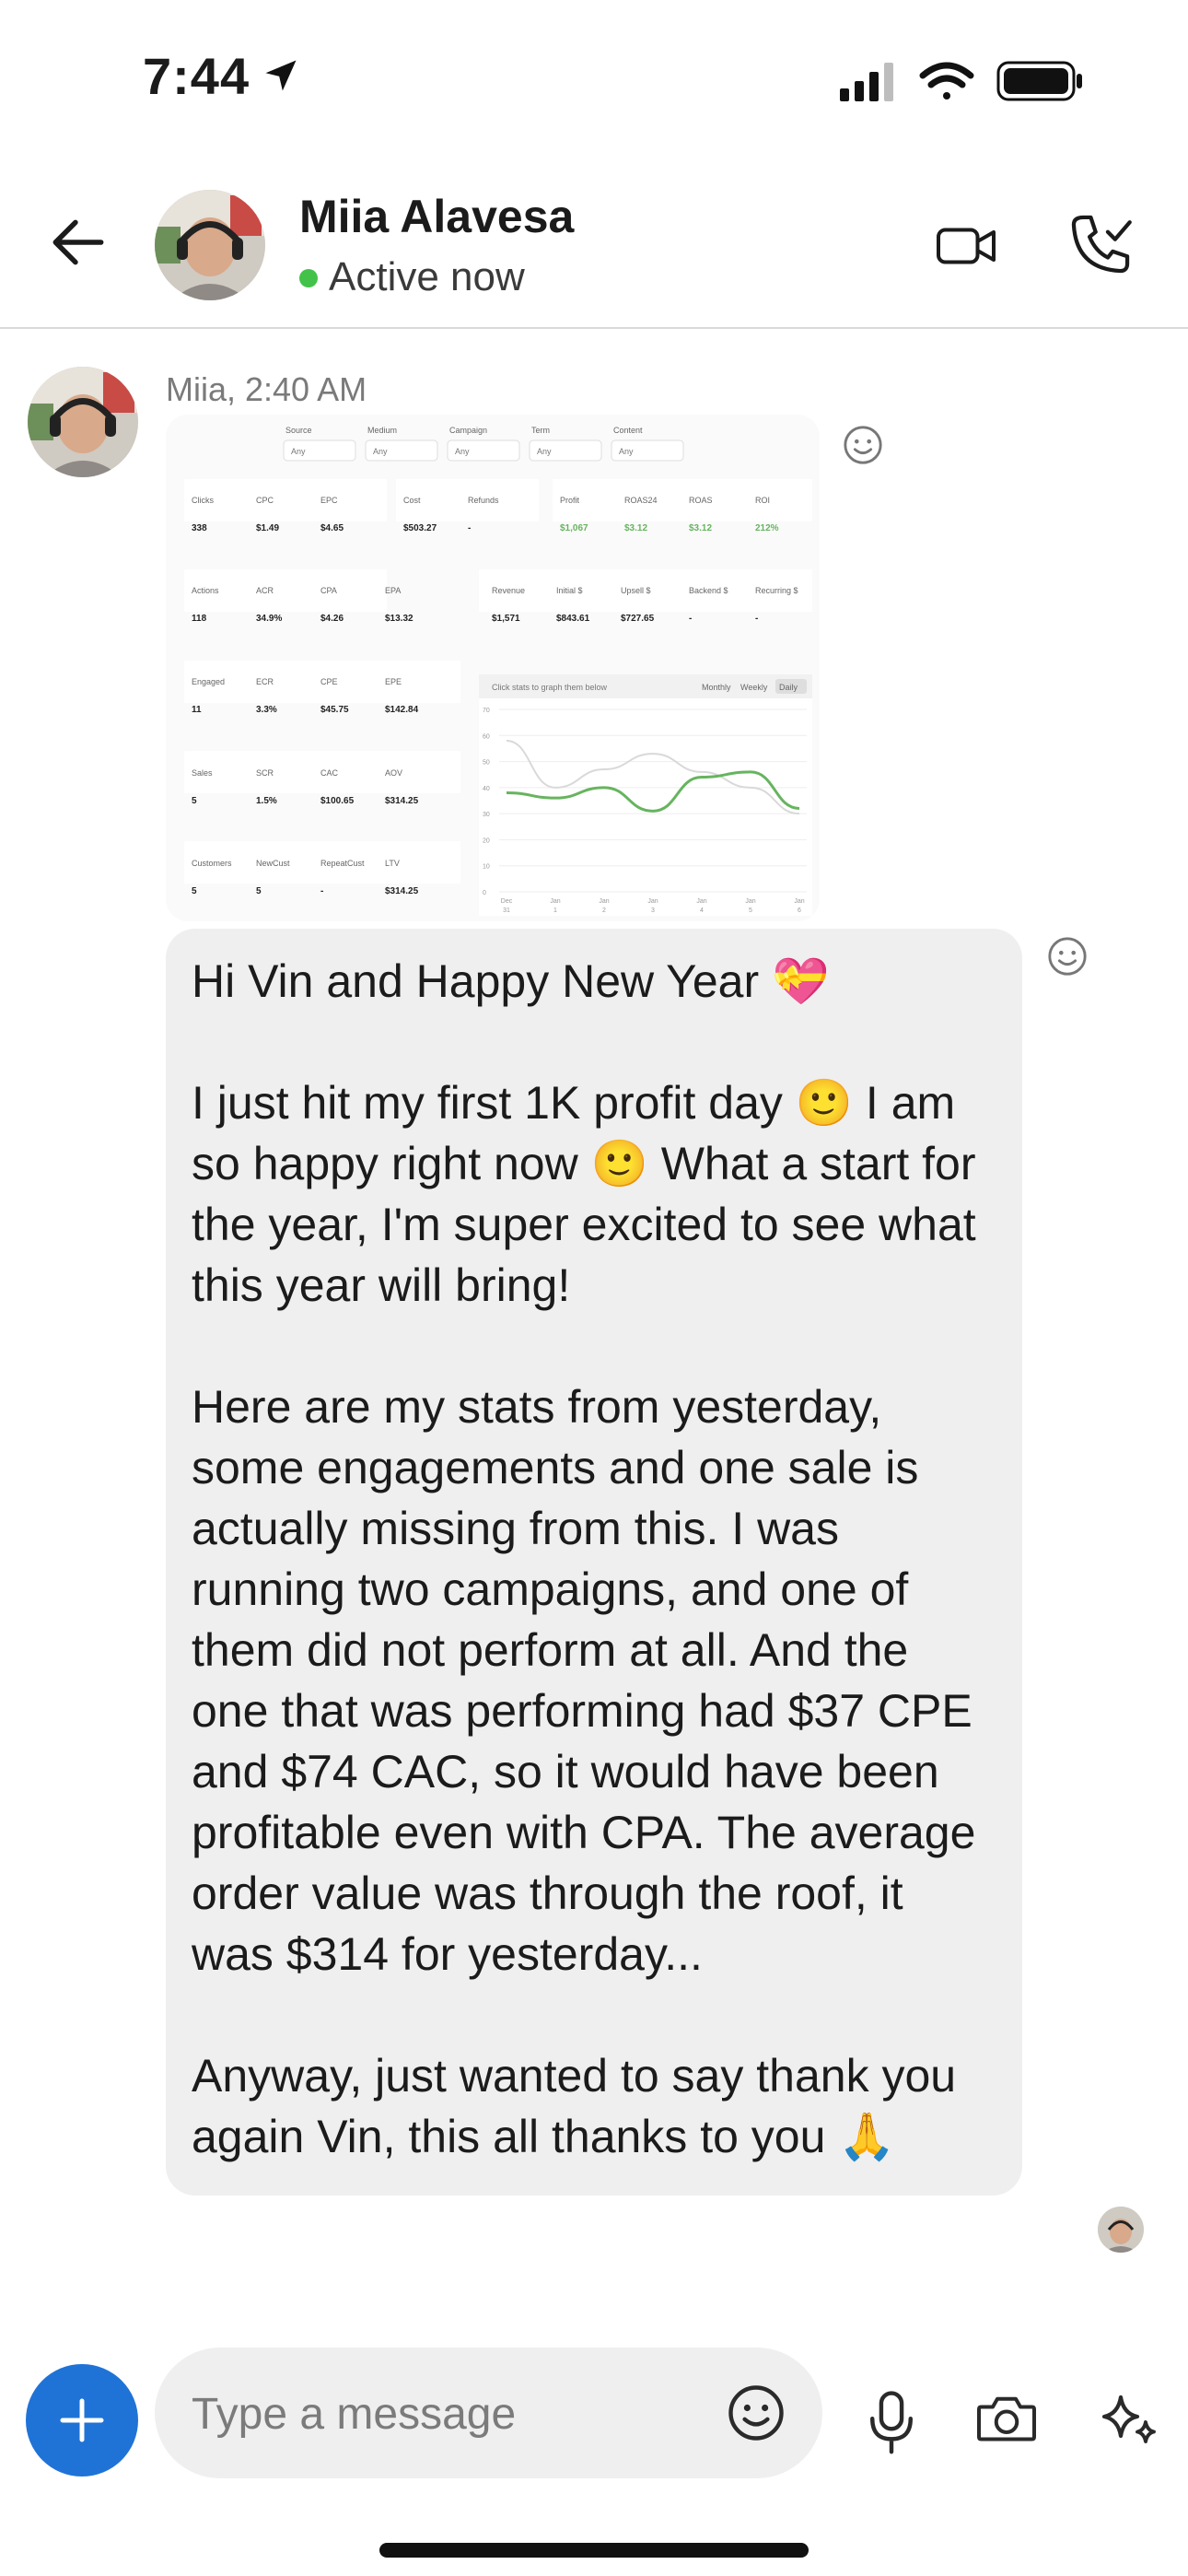 The height and width of the screenshot is (2576, 1188). Describe the element at coordinates (329, 500) in the screenshot. I see `stat-label: EPC` at that location.